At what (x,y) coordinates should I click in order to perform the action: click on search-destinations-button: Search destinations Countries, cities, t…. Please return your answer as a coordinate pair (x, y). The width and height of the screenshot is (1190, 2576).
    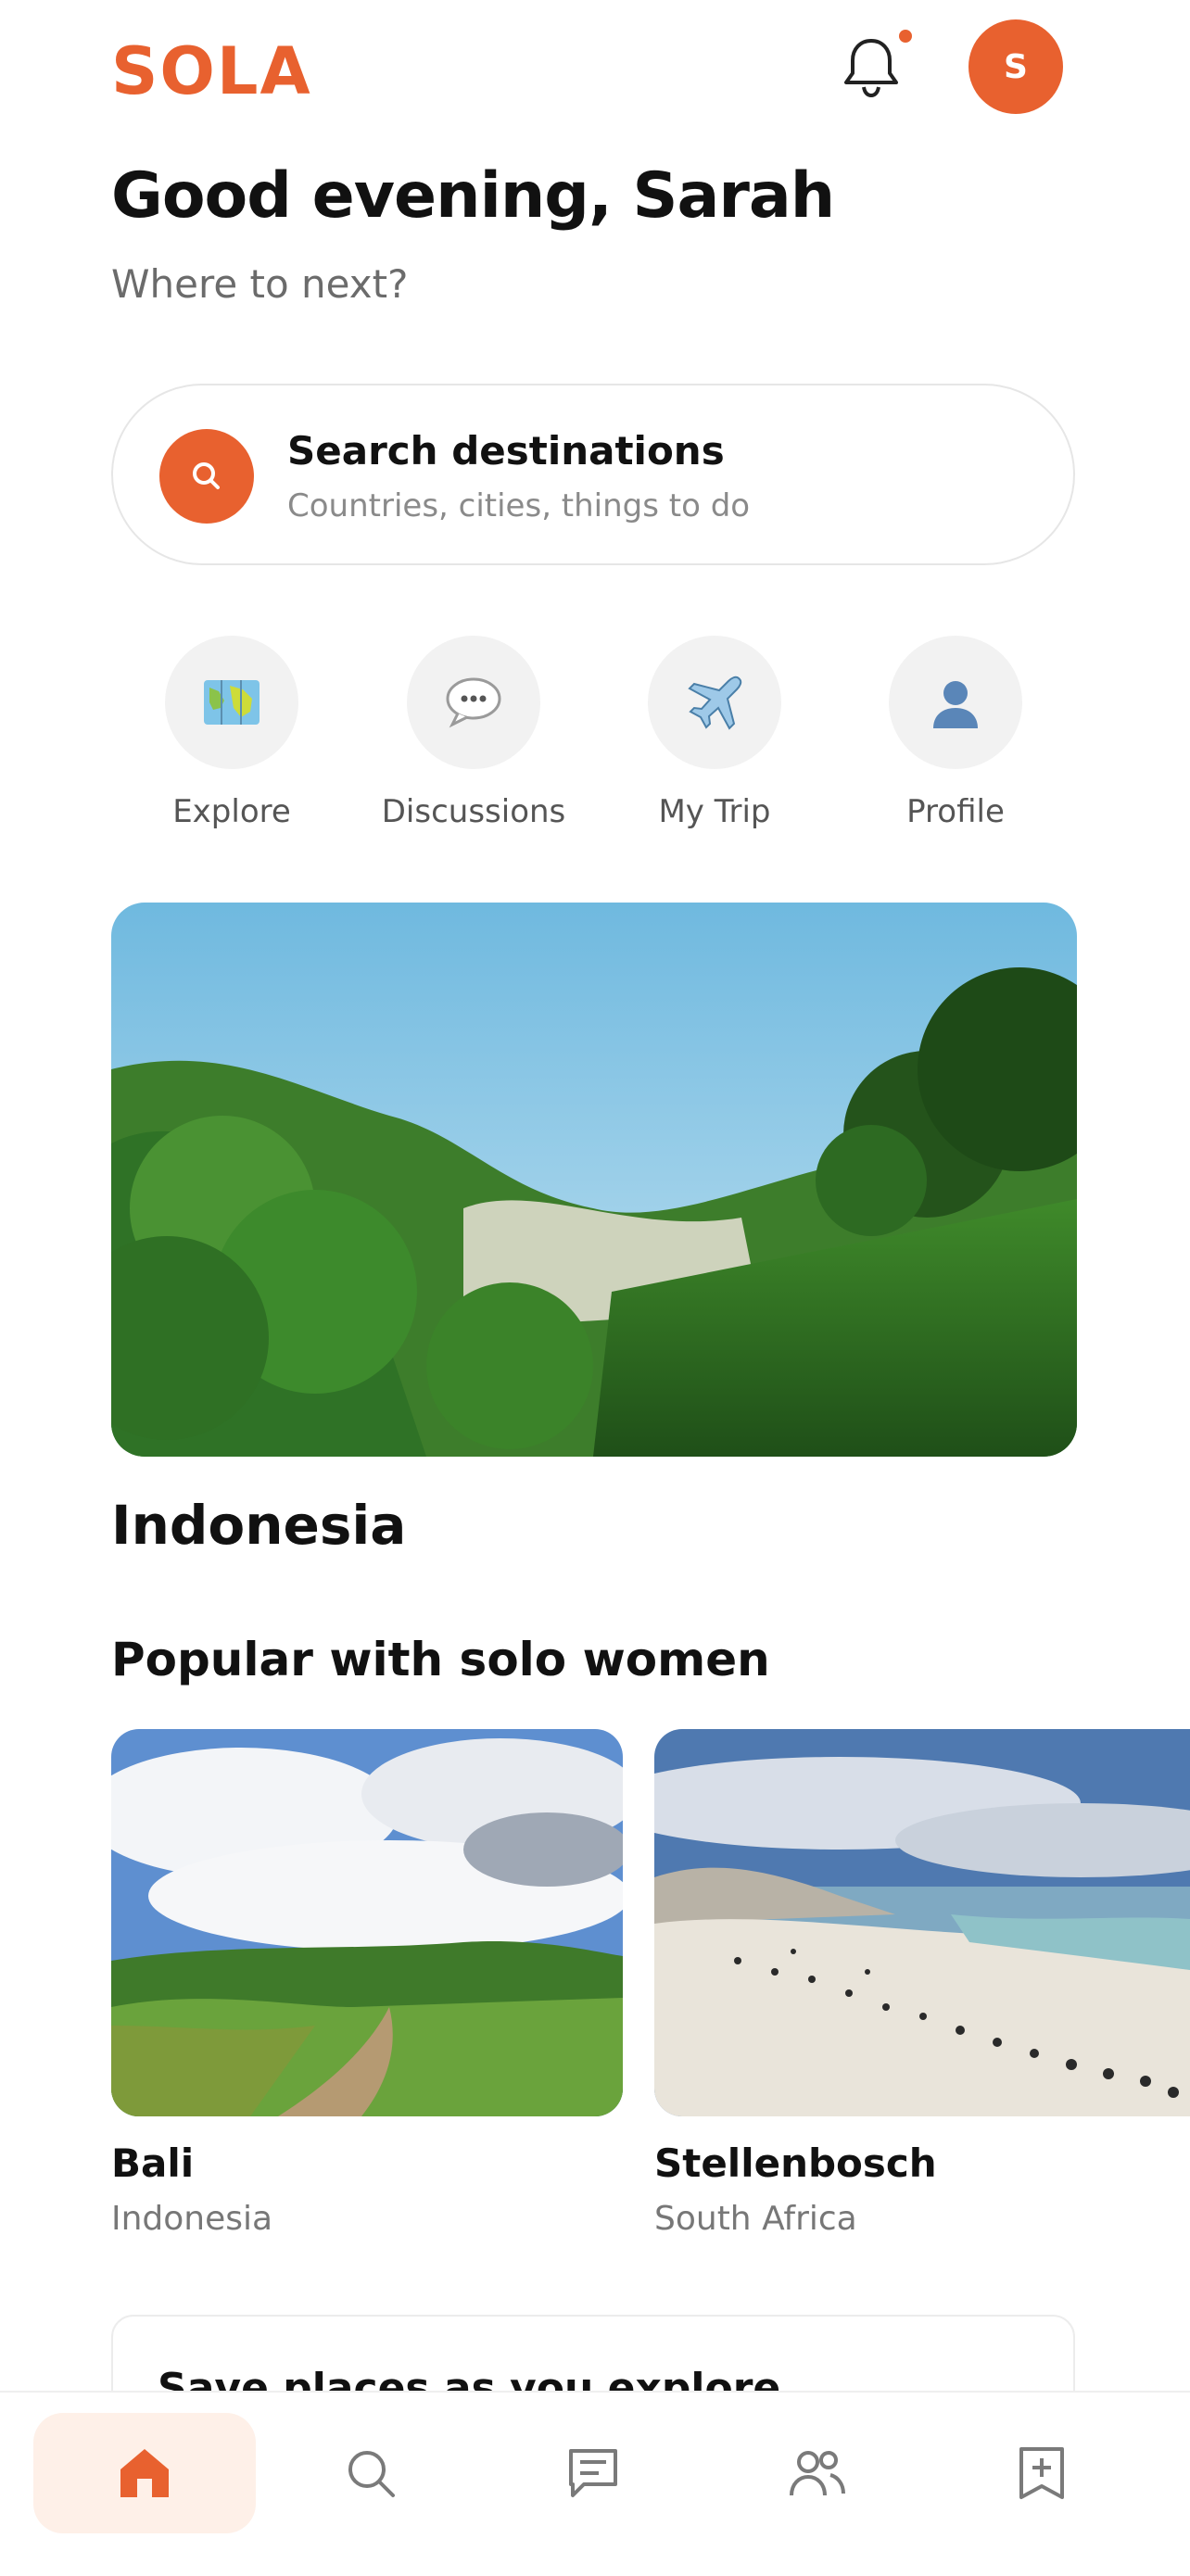
    Looking at the image, I should click on (593, 474).